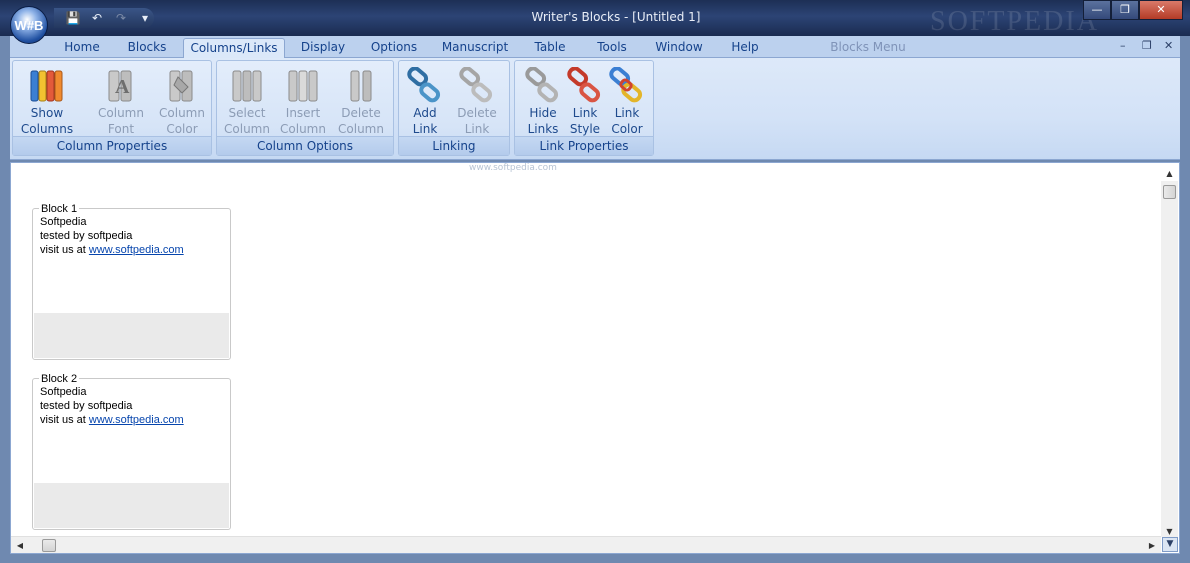 The height and width of the screenshot is (563, 1190). I want to click on tab-columns-links: Columns/Links, so click(234, 48).